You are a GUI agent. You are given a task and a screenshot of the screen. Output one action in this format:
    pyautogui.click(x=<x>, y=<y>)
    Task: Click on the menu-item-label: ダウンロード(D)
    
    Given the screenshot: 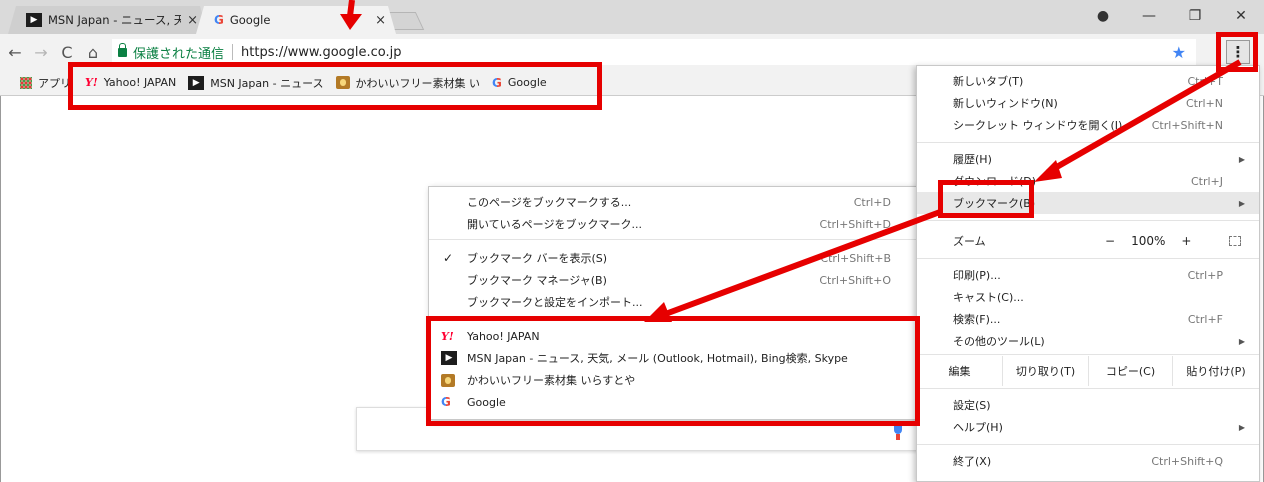 What is the action you would take?
    pyautogui.click(x=995, y=181)
    